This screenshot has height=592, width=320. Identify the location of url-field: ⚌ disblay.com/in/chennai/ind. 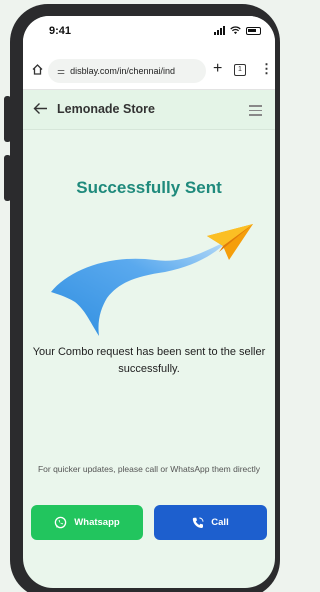
(127, 71).